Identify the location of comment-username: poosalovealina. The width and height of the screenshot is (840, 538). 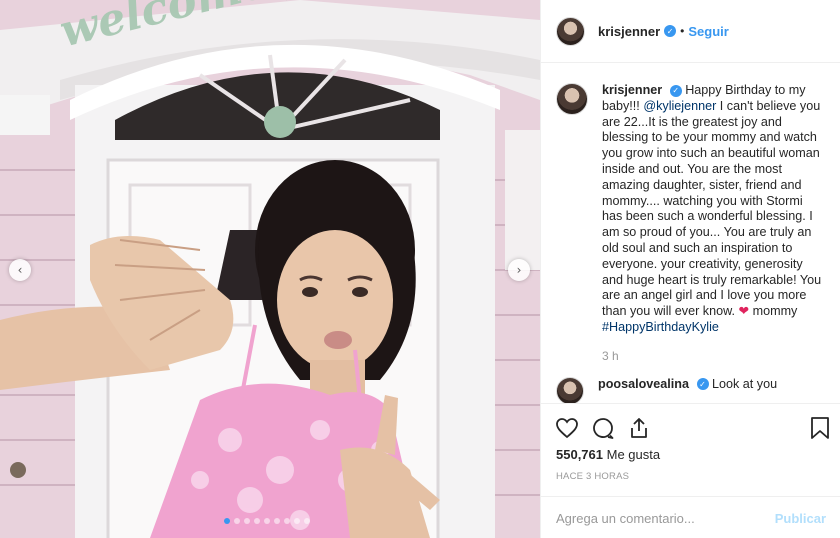
(643, 384).